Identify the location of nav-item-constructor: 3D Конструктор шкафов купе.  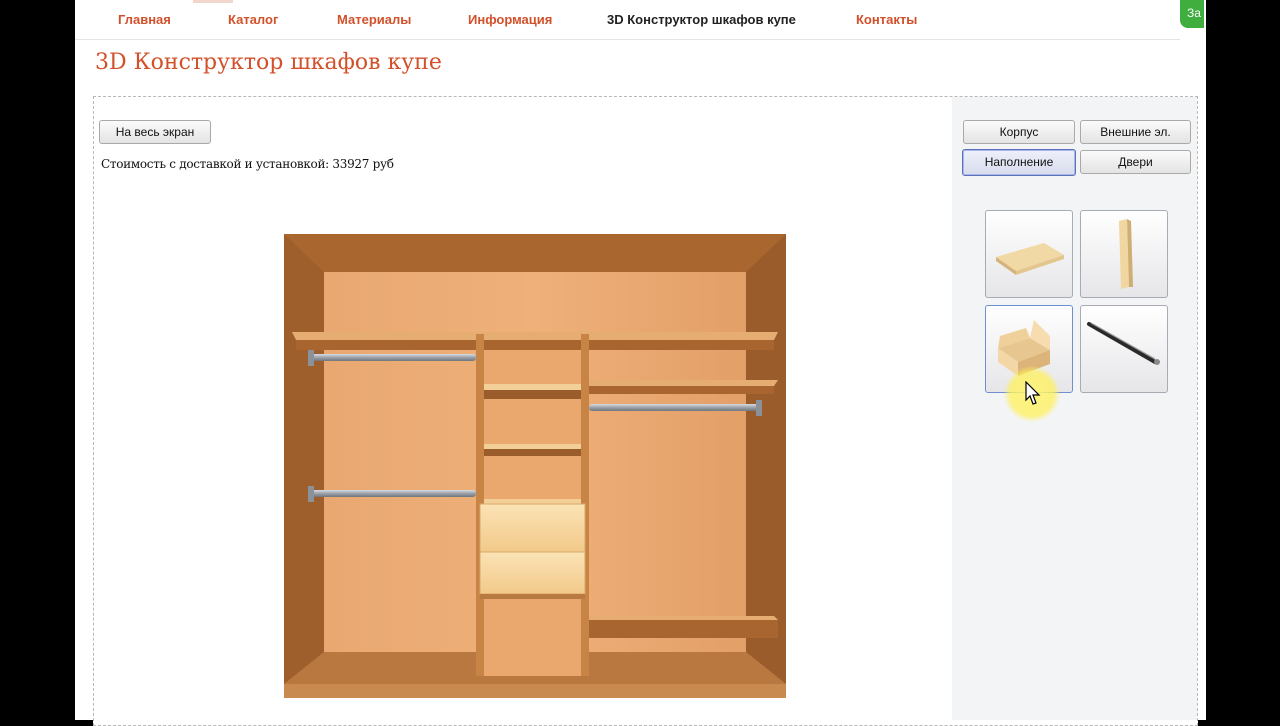
(701, 19).